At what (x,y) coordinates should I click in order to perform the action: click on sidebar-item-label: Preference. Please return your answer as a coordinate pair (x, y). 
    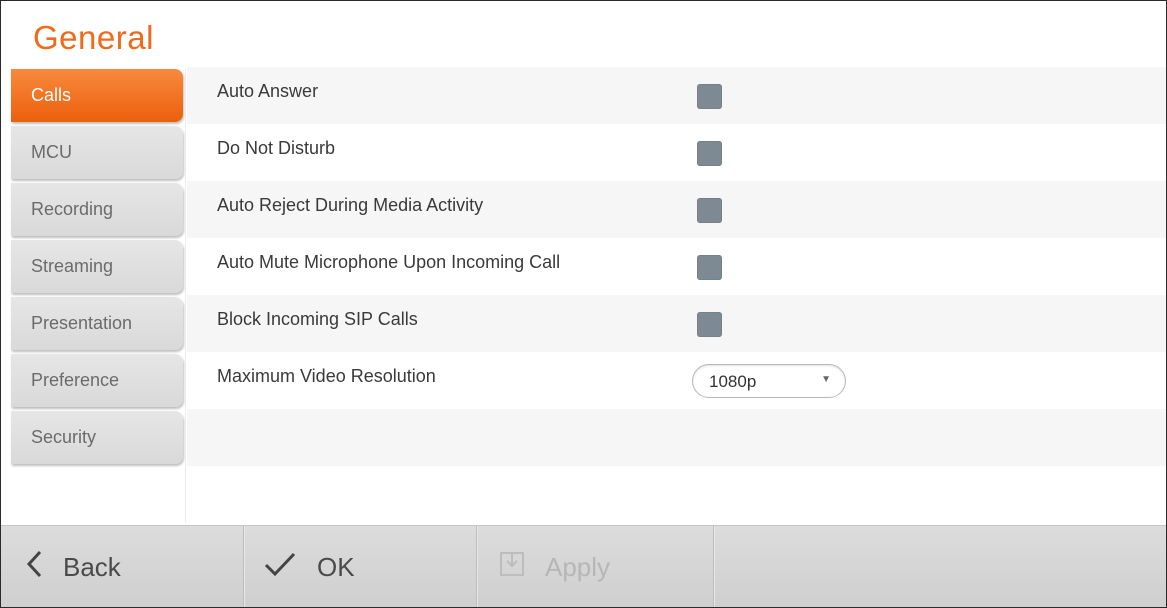
    Looking at the image, I should click on (75, 380).